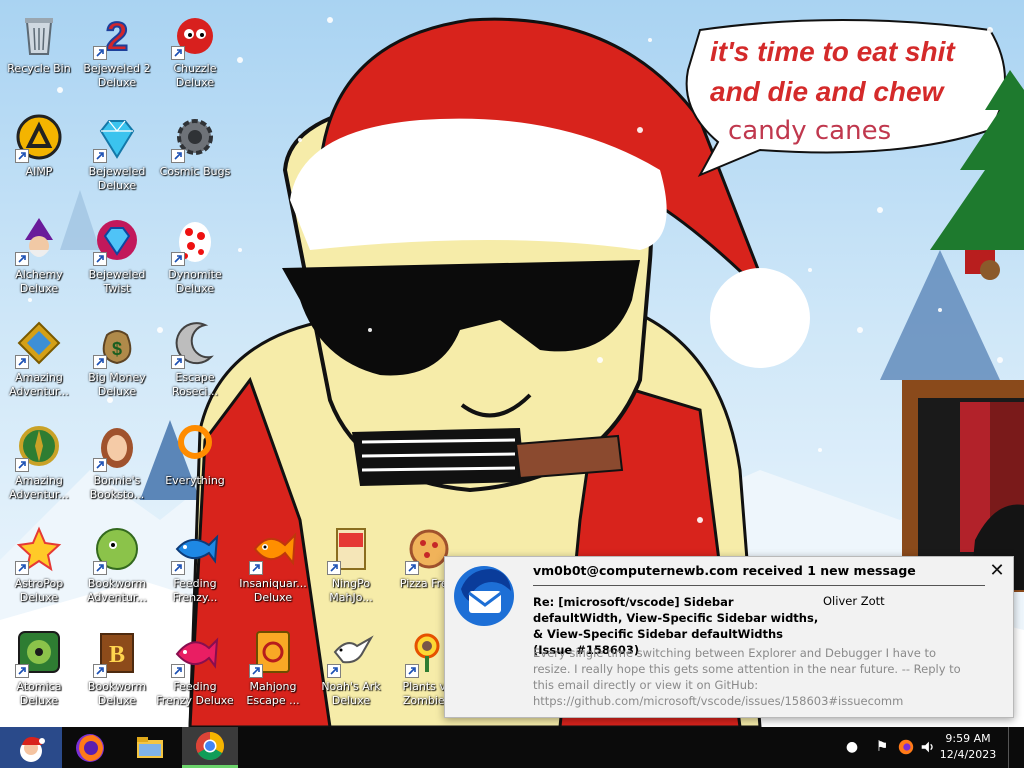 The image size is (1024, 768). Describe the element at coordinates (906, 747) in the screenshot. I see `tray-firefox-icon` at that location.